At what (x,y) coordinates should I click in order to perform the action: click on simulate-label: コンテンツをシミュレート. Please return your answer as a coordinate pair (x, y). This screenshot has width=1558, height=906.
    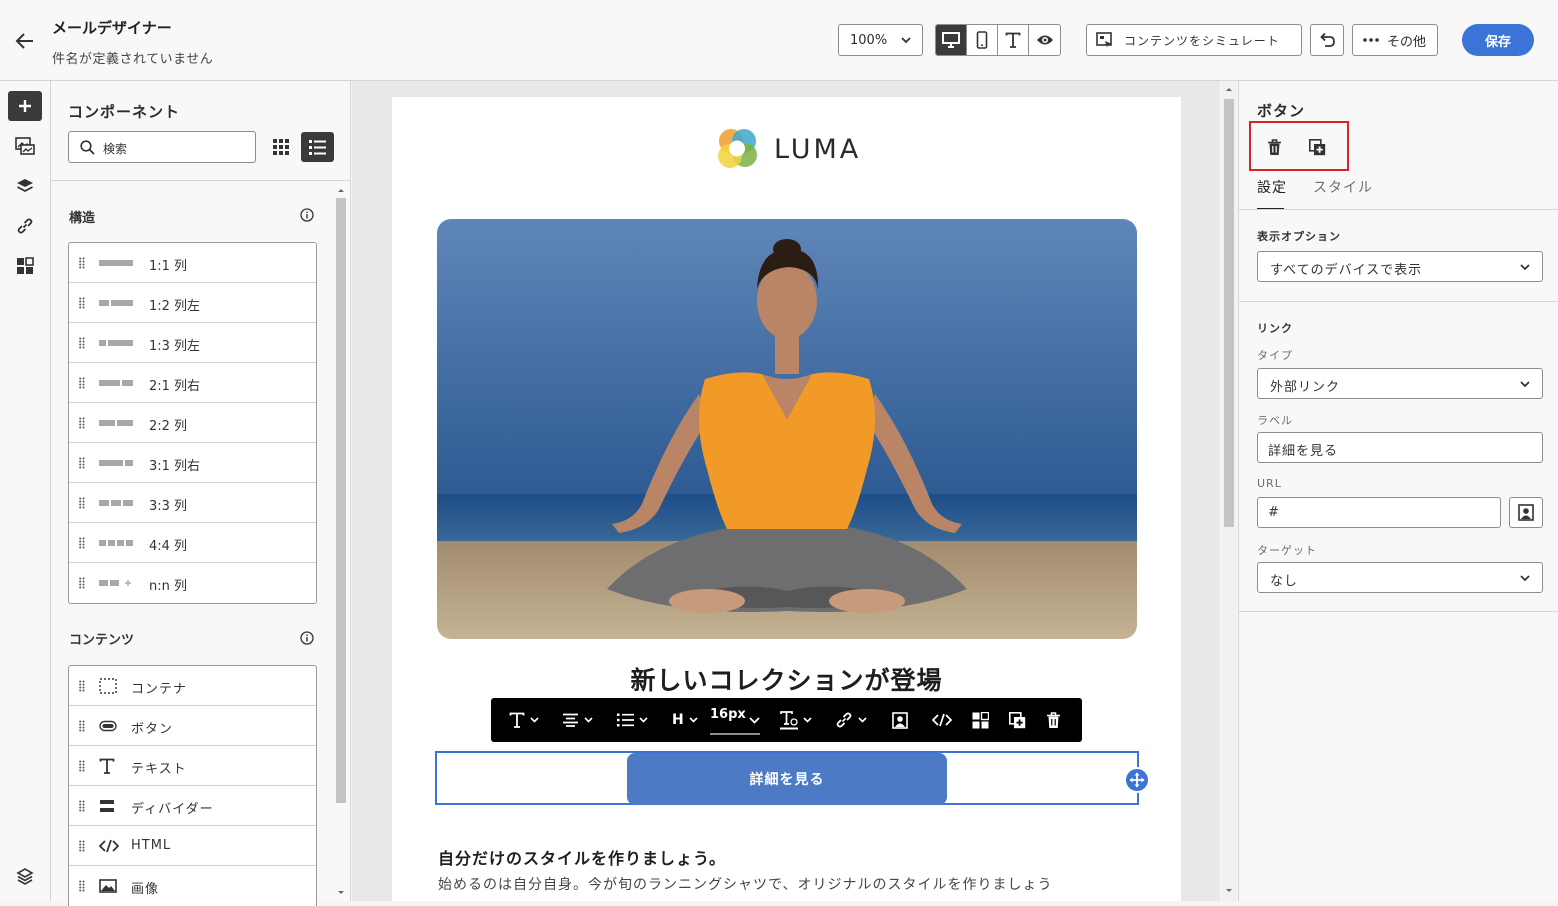
    Looking at the image, I should click on (1202, 40).